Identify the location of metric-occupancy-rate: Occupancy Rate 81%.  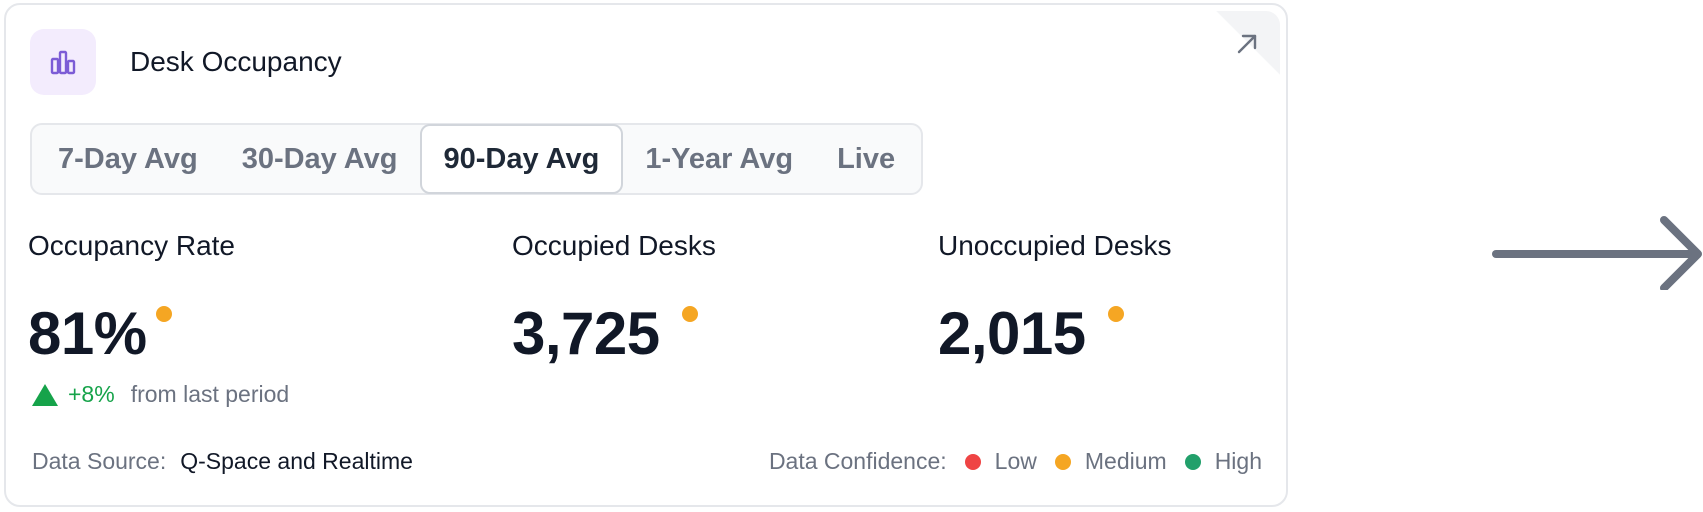
(131, 298).